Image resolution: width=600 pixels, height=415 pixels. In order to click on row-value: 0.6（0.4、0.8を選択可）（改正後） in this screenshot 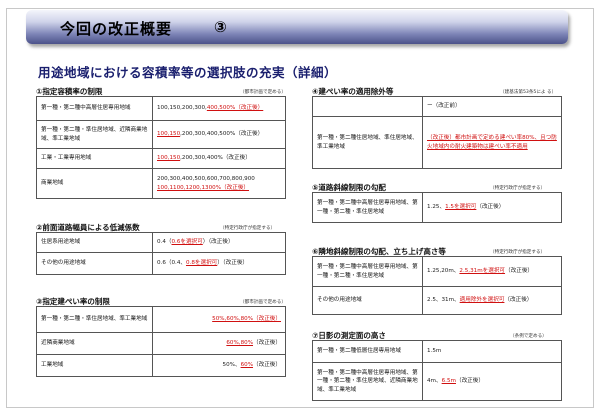, I will do `click(219, 263)`.